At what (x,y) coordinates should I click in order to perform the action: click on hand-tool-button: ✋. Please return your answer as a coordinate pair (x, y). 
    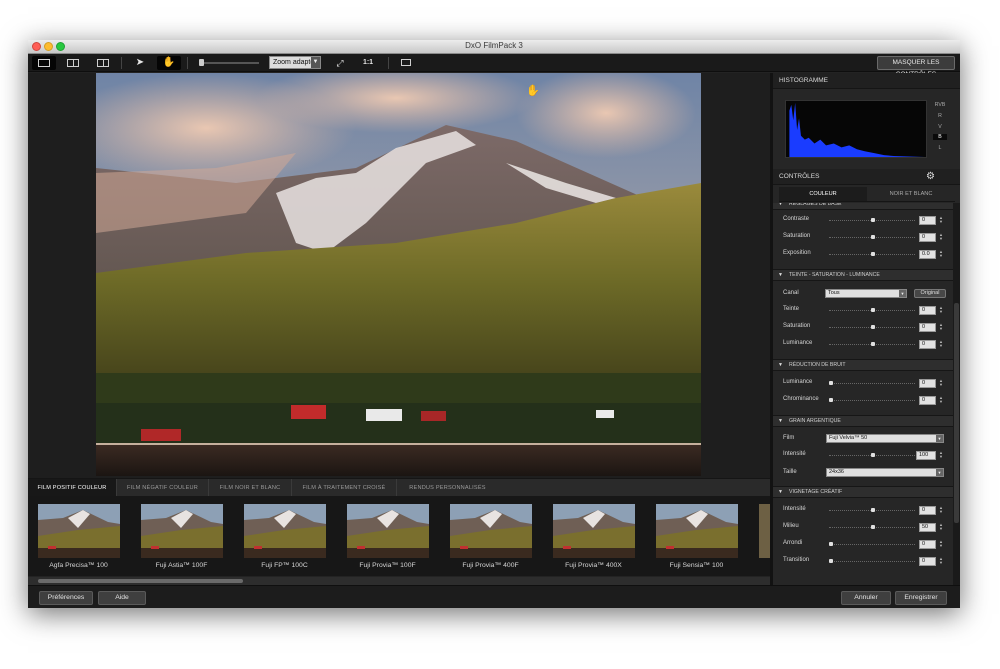
    Looking at the image, I should click on (169, 63).